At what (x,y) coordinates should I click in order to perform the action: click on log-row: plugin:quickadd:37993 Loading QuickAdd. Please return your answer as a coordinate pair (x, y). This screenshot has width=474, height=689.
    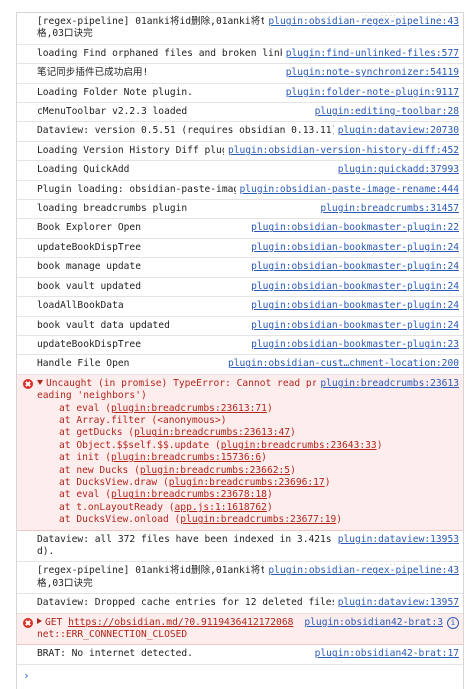
    Looking at the image, I should click on (240, 171).